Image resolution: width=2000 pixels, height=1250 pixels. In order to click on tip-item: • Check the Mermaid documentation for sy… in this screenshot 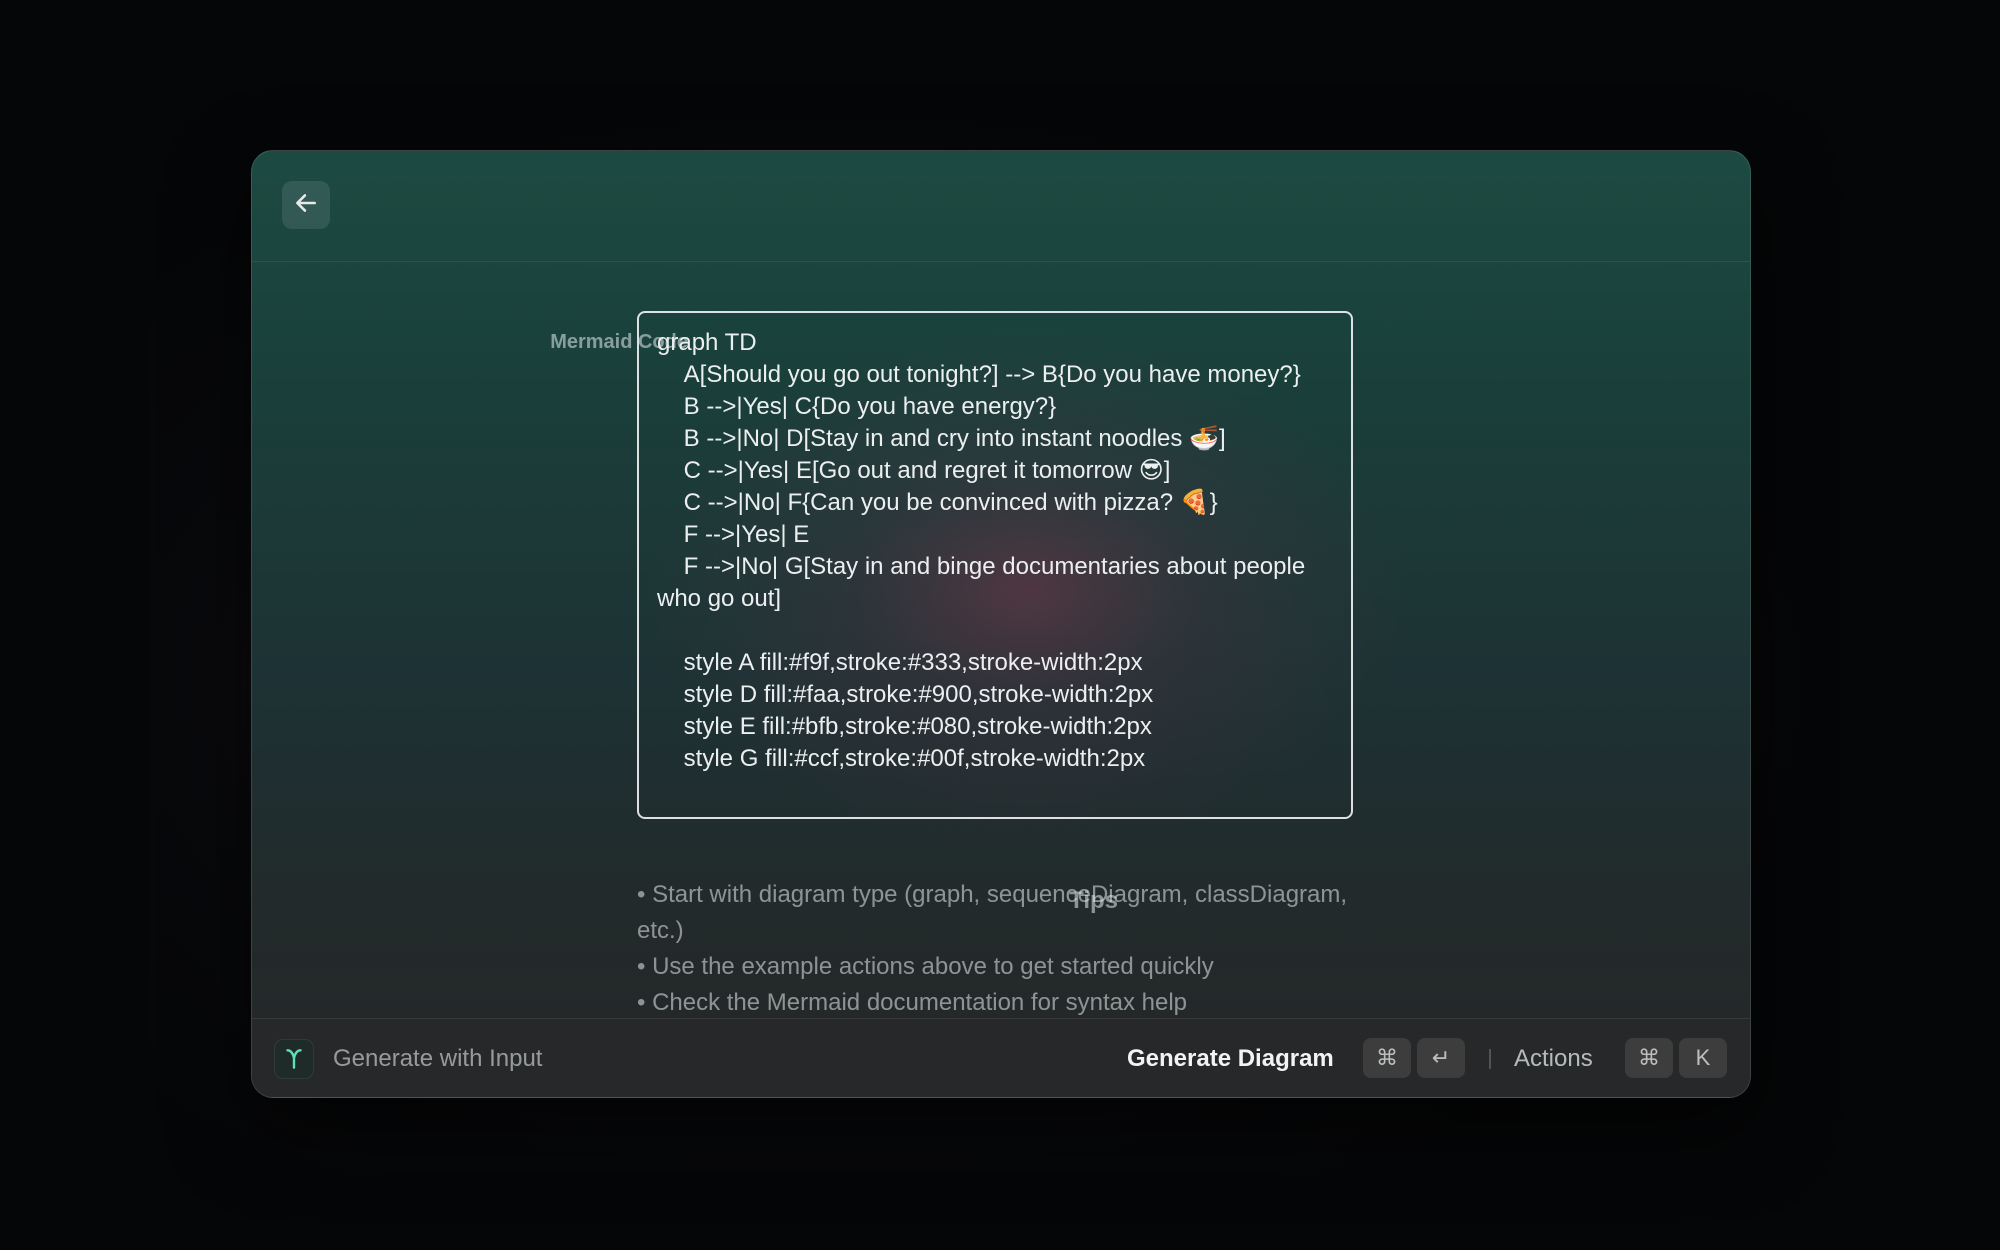, I will do `click(912, 1002)`.